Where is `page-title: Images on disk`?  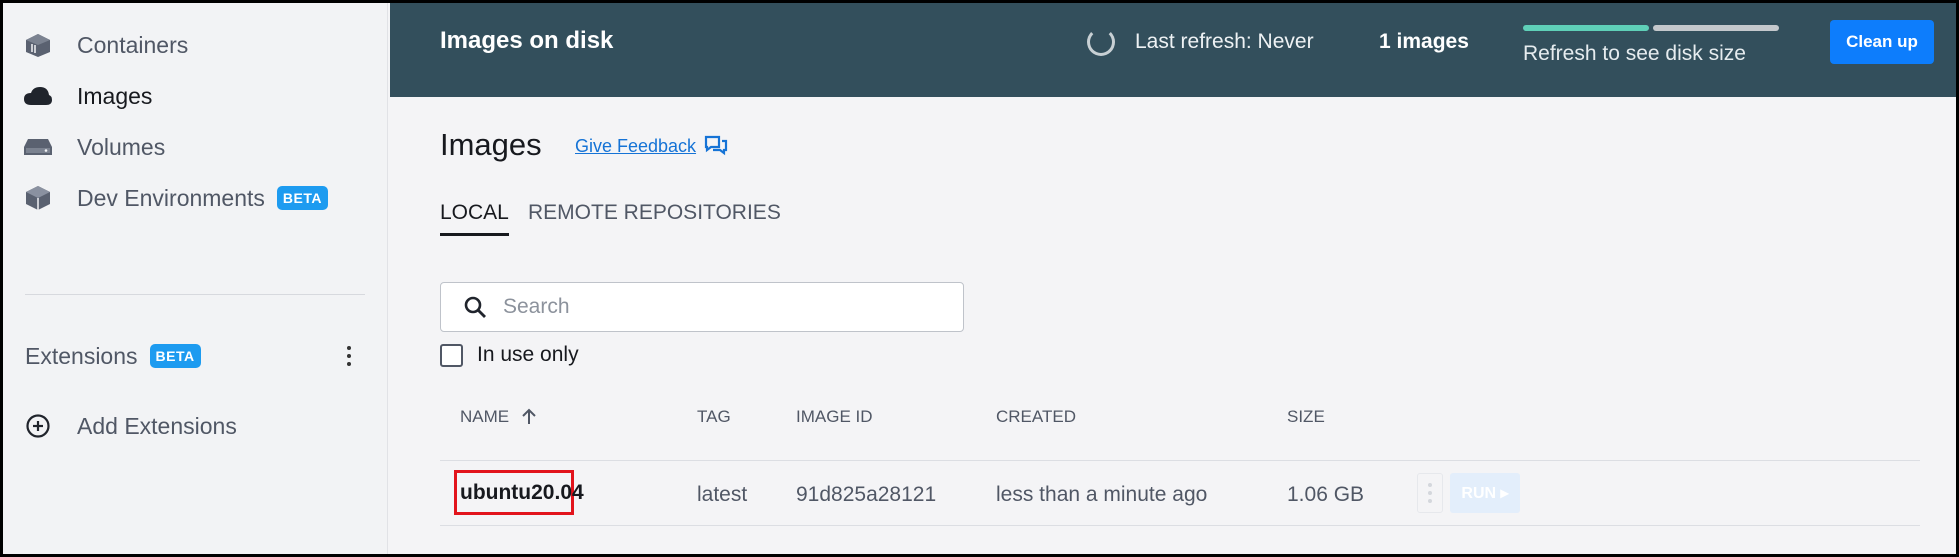 page-title: Images on disk is located at coordinates (527, 40).